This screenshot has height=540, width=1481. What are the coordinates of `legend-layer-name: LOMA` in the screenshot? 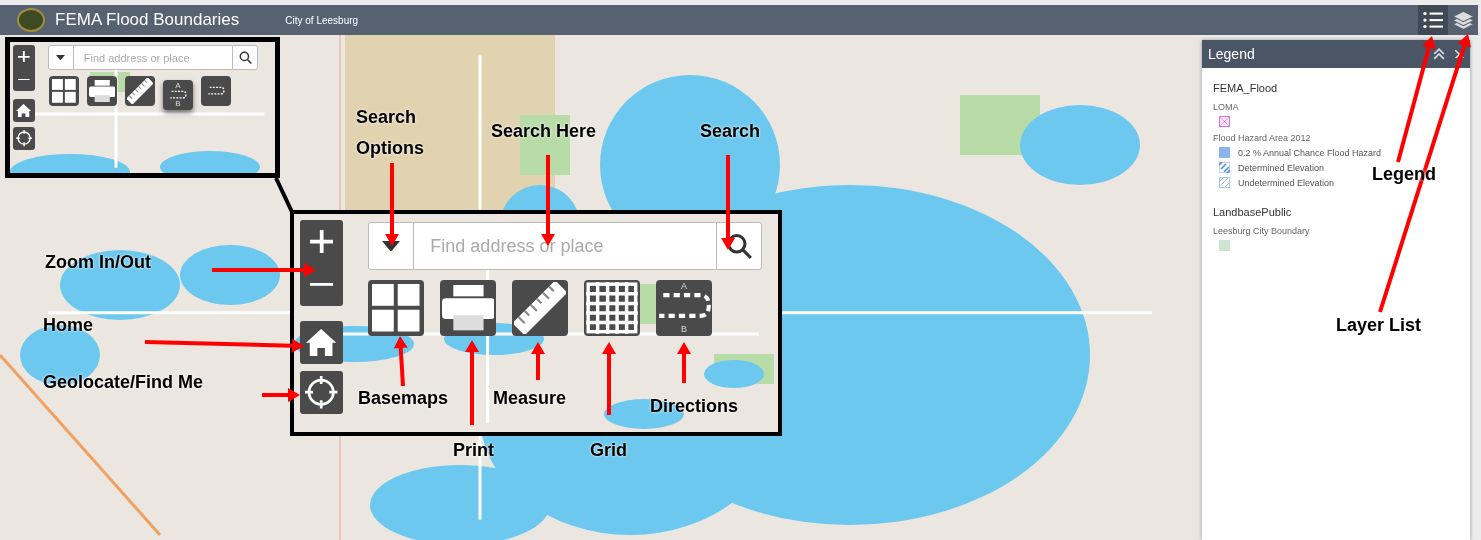 It's located at (1226, 107).